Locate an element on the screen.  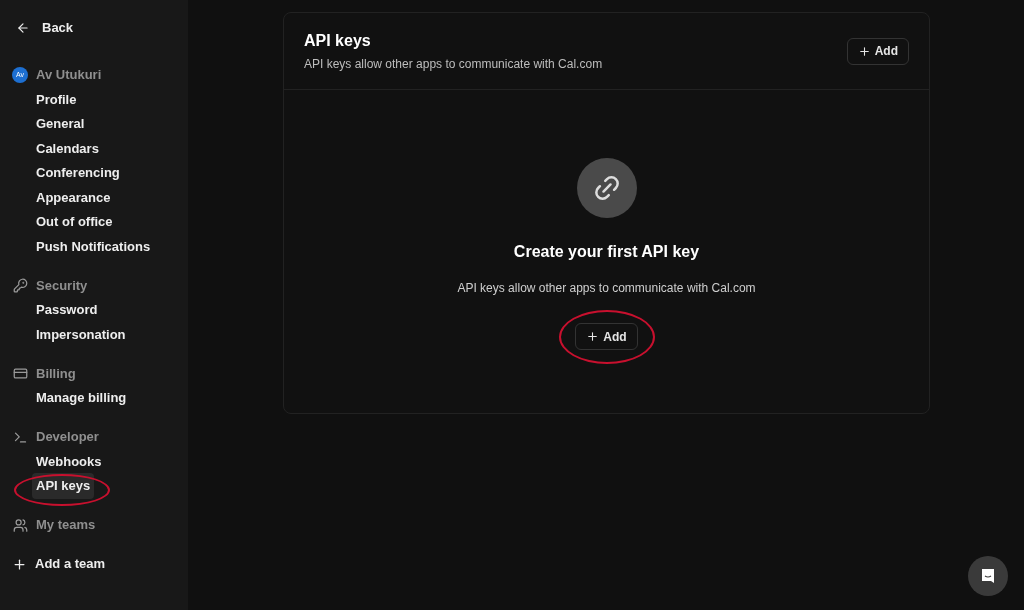
section-title: Security is located at coordinates (62, 285).